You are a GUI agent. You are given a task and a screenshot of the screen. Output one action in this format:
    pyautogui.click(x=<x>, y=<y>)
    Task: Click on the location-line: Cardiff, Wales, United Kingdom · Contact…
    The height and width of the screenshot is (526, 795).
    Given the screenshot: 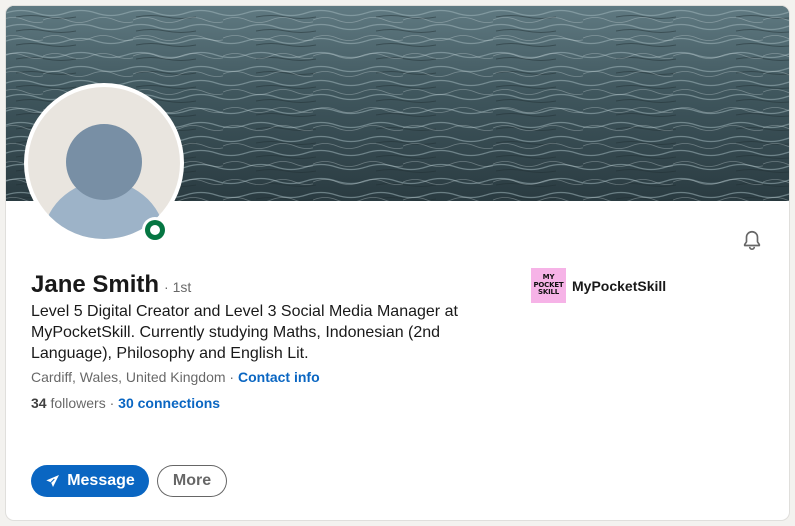 What is the action you would take?
    pyautogui.click(x=175, y=377)
    